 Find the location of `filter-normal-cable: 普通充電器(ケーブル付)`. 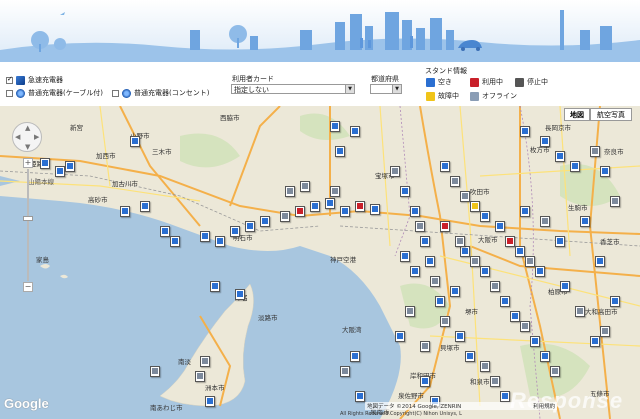

filter-normal-cable: 普通充電器(ケーブル付) is located at coordinates (54, 93).